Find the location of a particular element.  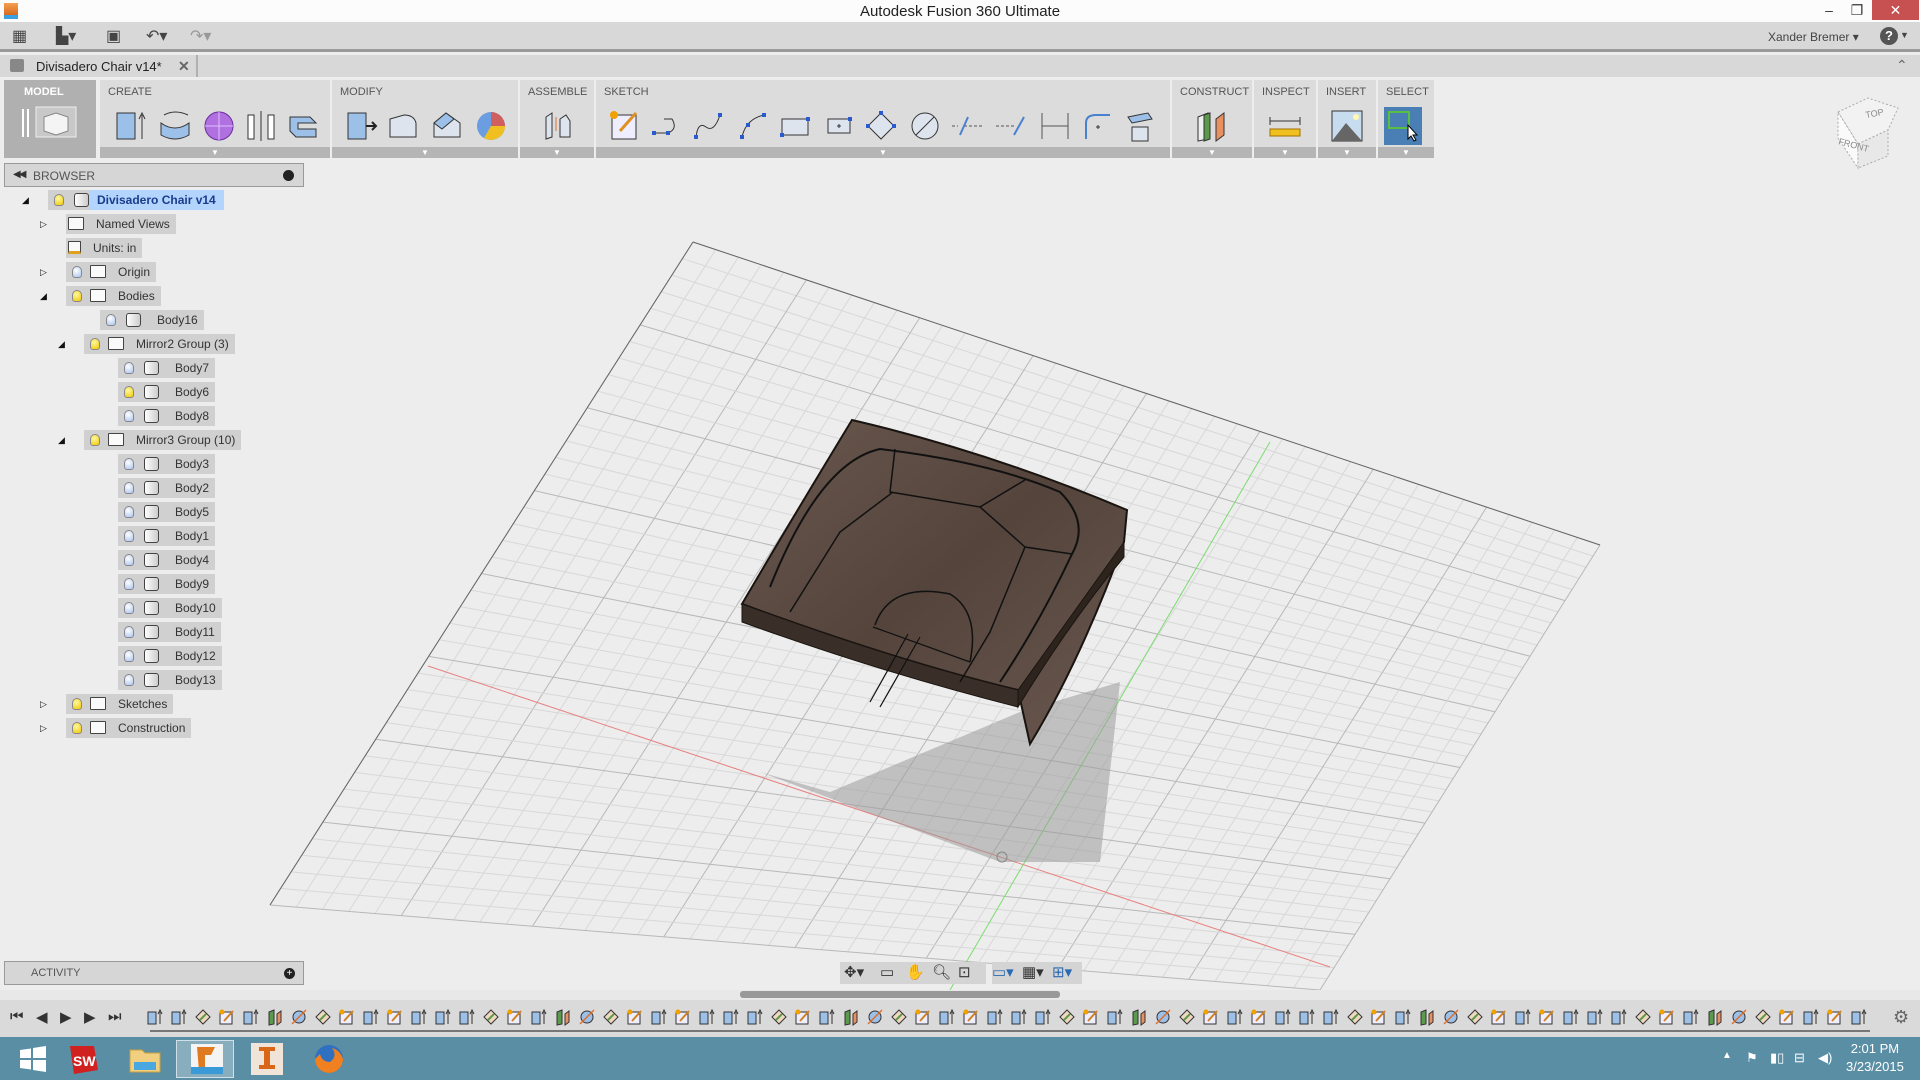

collapse-ribbon-icon: ⌃ is located at coordinates (1902, 65).